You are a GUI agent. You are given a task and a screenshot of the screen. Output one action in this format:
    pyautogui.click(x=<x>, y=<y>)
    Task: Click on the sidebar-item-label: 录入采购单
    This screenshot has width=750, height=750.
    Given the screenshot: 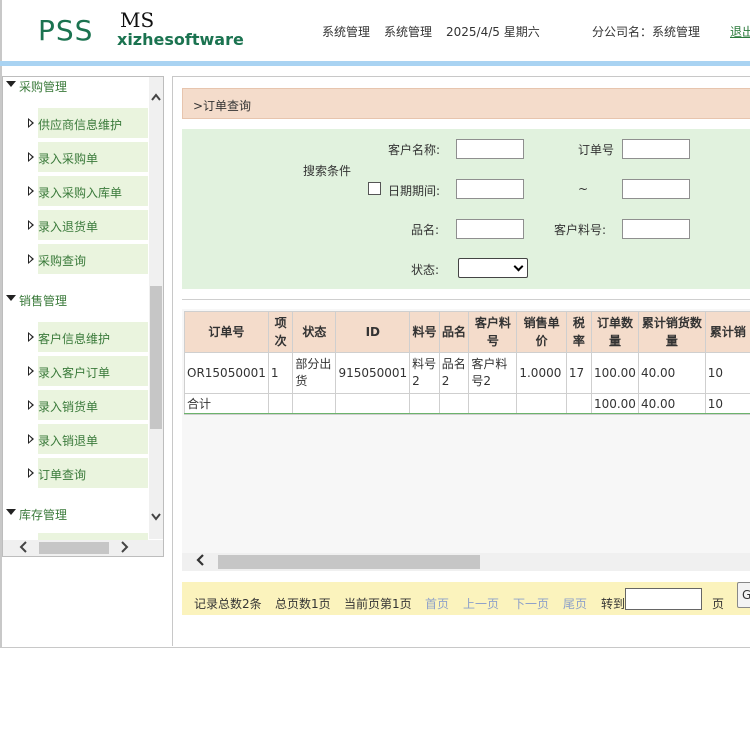 What is the action you would take?
    pyautogui.click(x=68, y=159)
    